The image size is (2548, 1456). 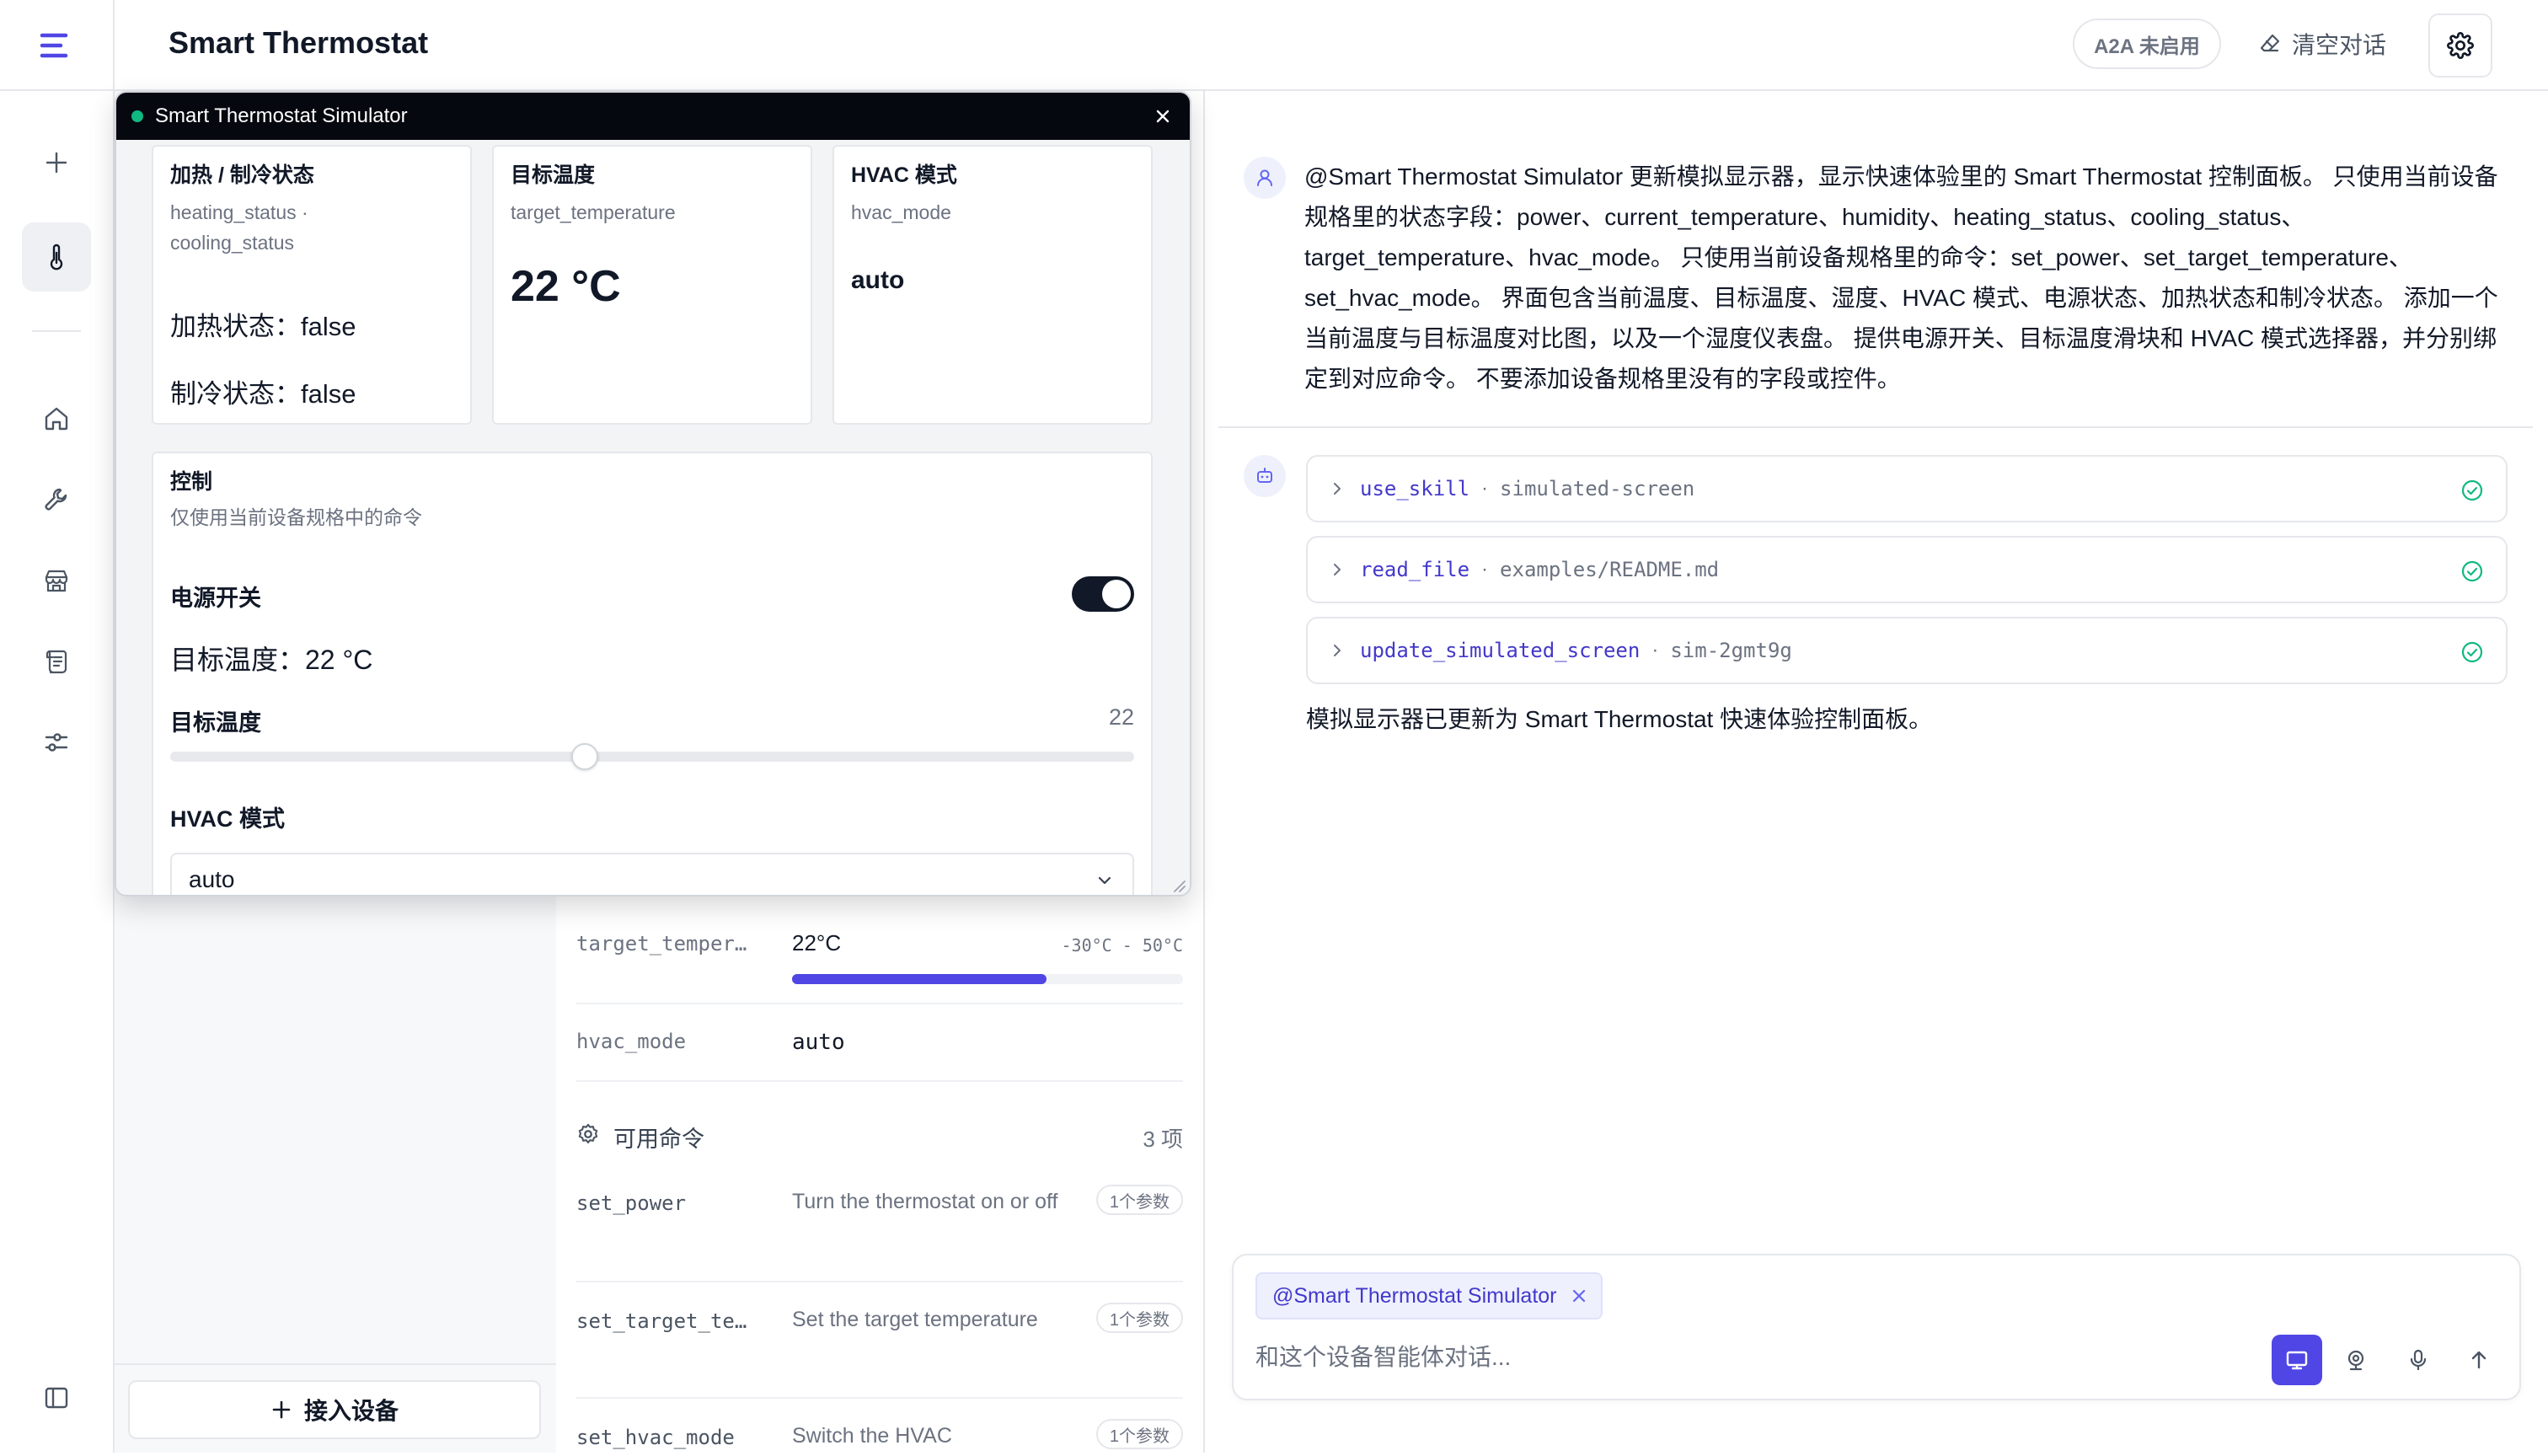 I want to click on select-value: auto, so click(x=212, y=879).